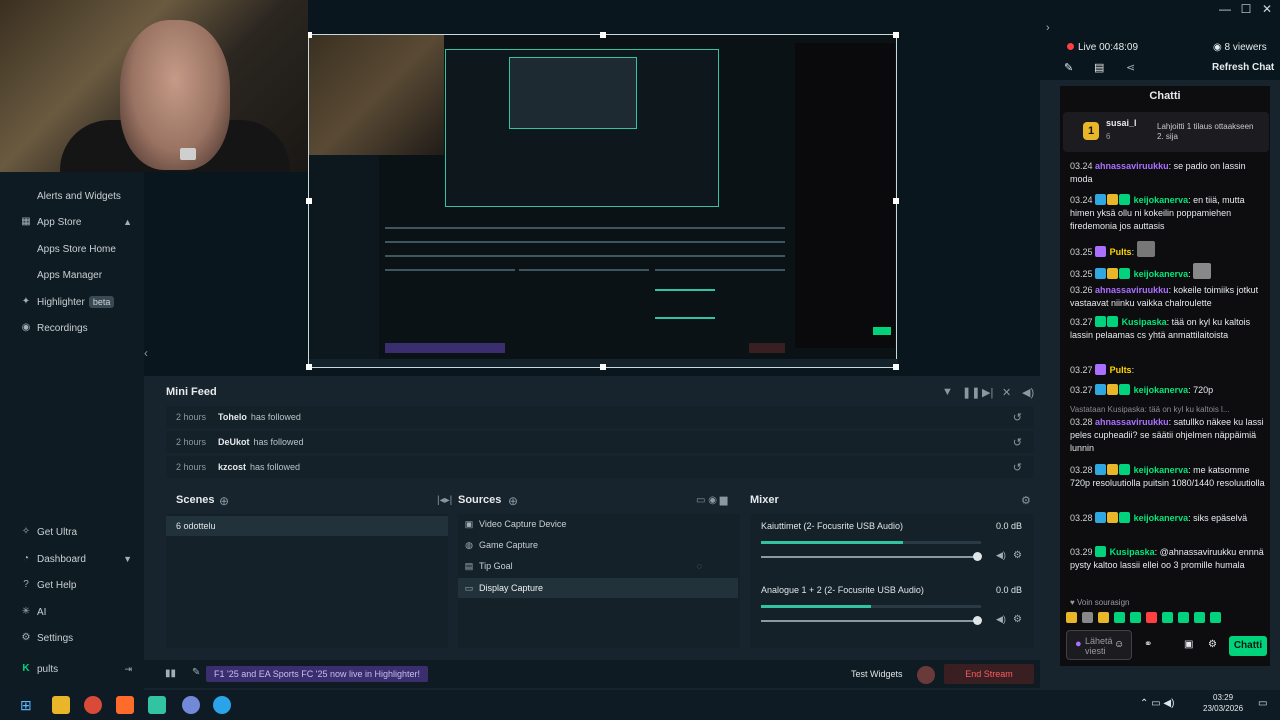  What do you see at coordinates (877, 674) in the screenshot?
I see `test-widgets-button: Test Widgets` at bounding box center [877, 674].